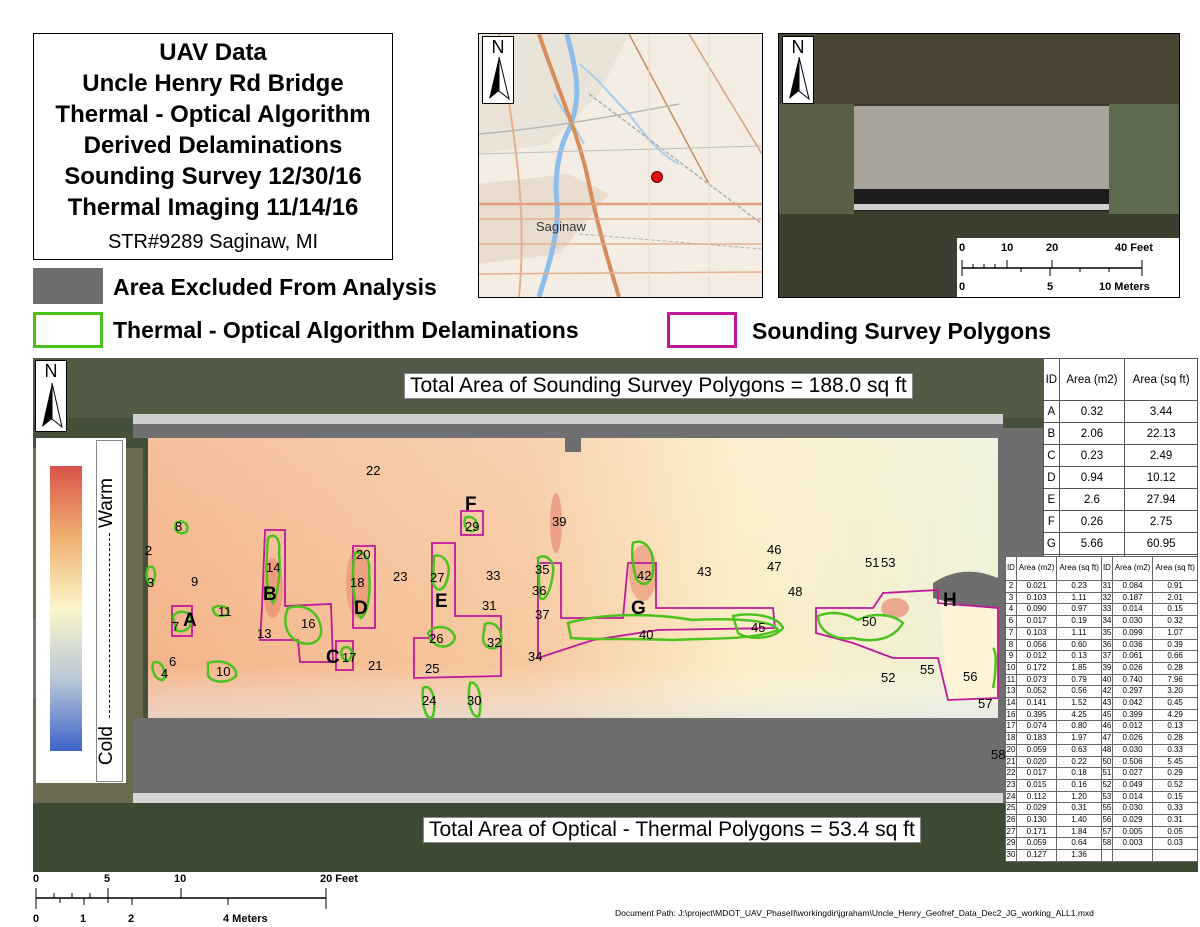  Describe the element at coordinates (985, 703) in the screenshot. I see `polygon-id-label: 57` at that location.